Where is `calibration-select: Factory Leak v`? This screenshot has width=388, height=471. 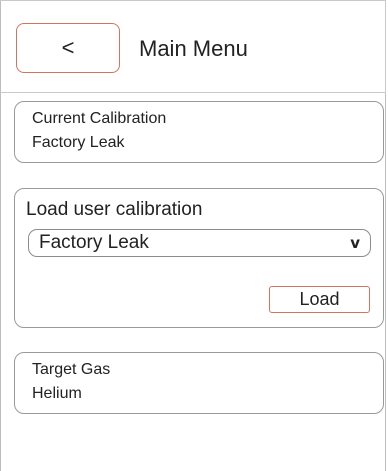 calibration-select: Factory Leak v is located at coordinates (199, 243).